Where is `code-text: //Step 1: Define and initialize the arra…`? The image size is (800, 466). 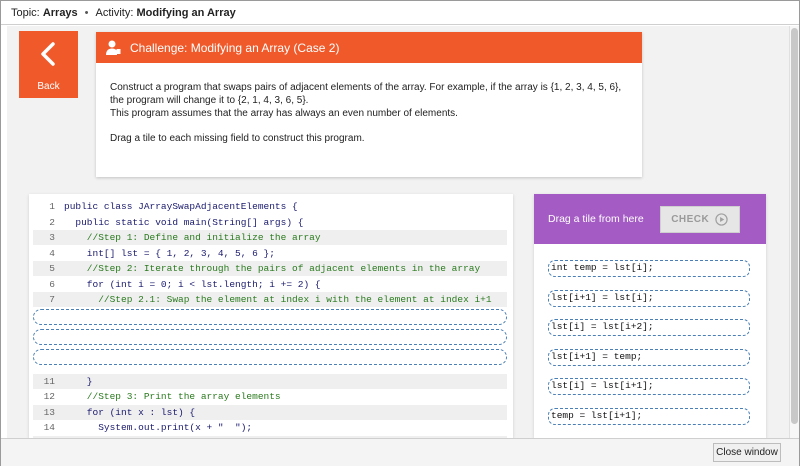
code-text: //Step 1: Define and initialize the arra… is located at coordinates (192, 237).